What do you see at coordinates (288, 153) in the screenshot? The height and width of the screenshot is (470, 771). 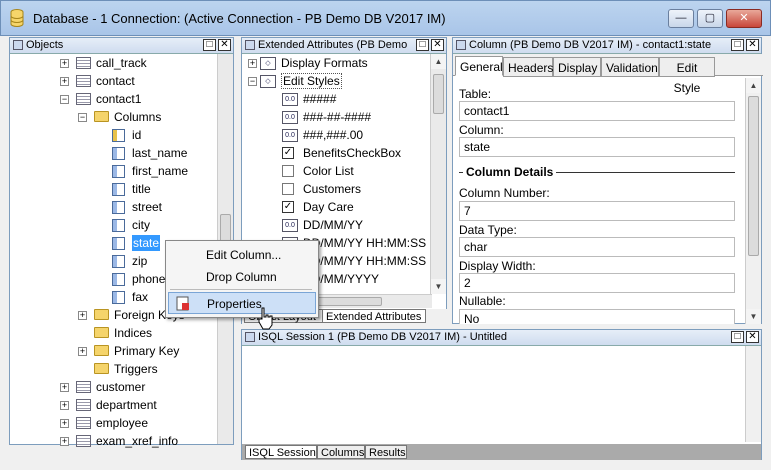 I see `checkbox-style-icon: ✓` at bounding box center [288, 153].